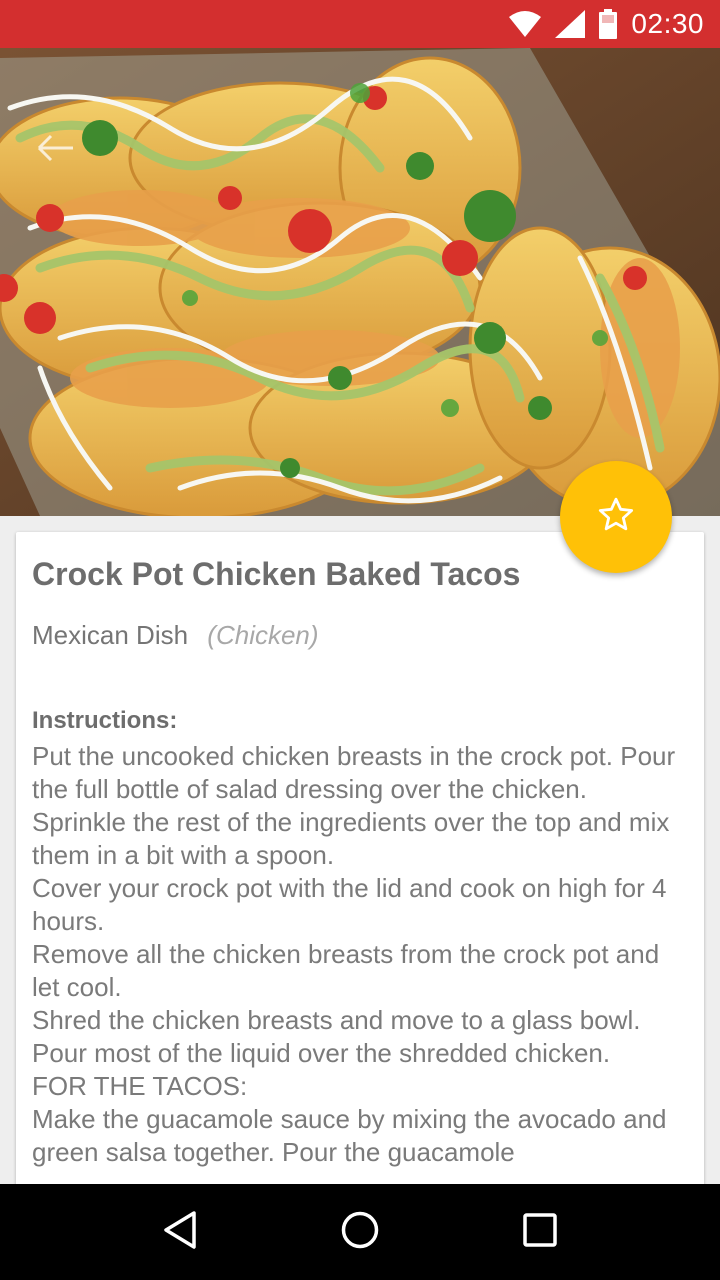  Describe the element at coordinates (110, 635) in the screenshot. I see `recipe-category: Mexican Dish` at that location.